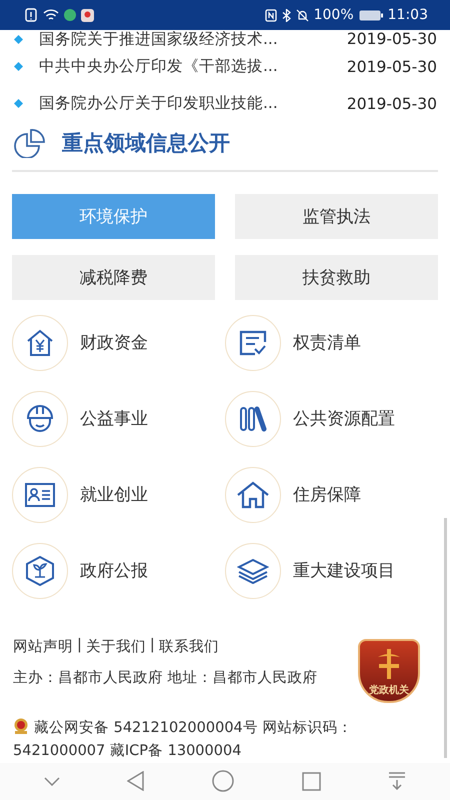 The height and width of the screenshot is (800, 450). I want to click on category-label: 就业创业, so click(114, 494).